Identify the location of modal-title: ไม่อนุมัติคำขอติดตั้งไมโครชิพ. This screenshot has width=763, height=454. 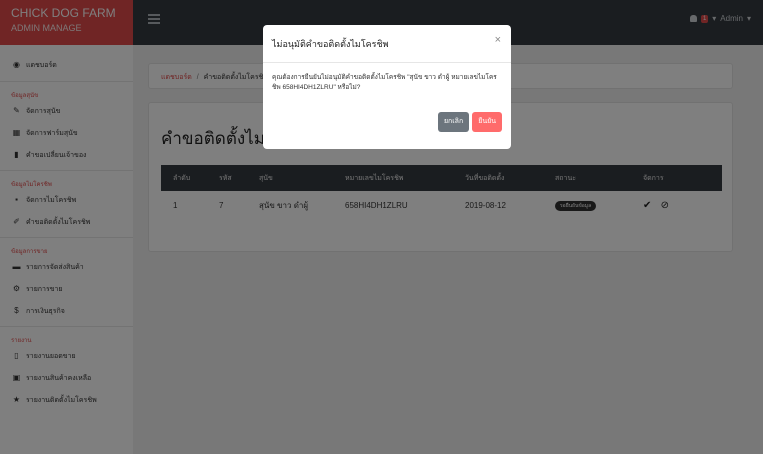
(330, 44).